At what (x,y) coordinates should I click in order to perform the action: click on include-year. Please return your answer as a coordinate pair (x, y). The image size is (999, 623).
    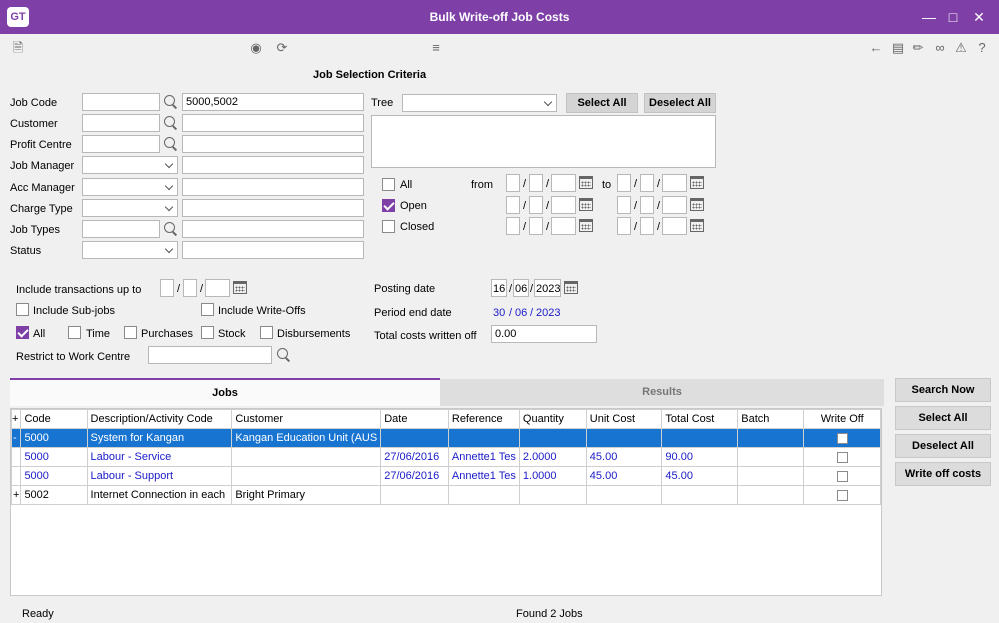
    Looking at the image, I should click on (217, 288).